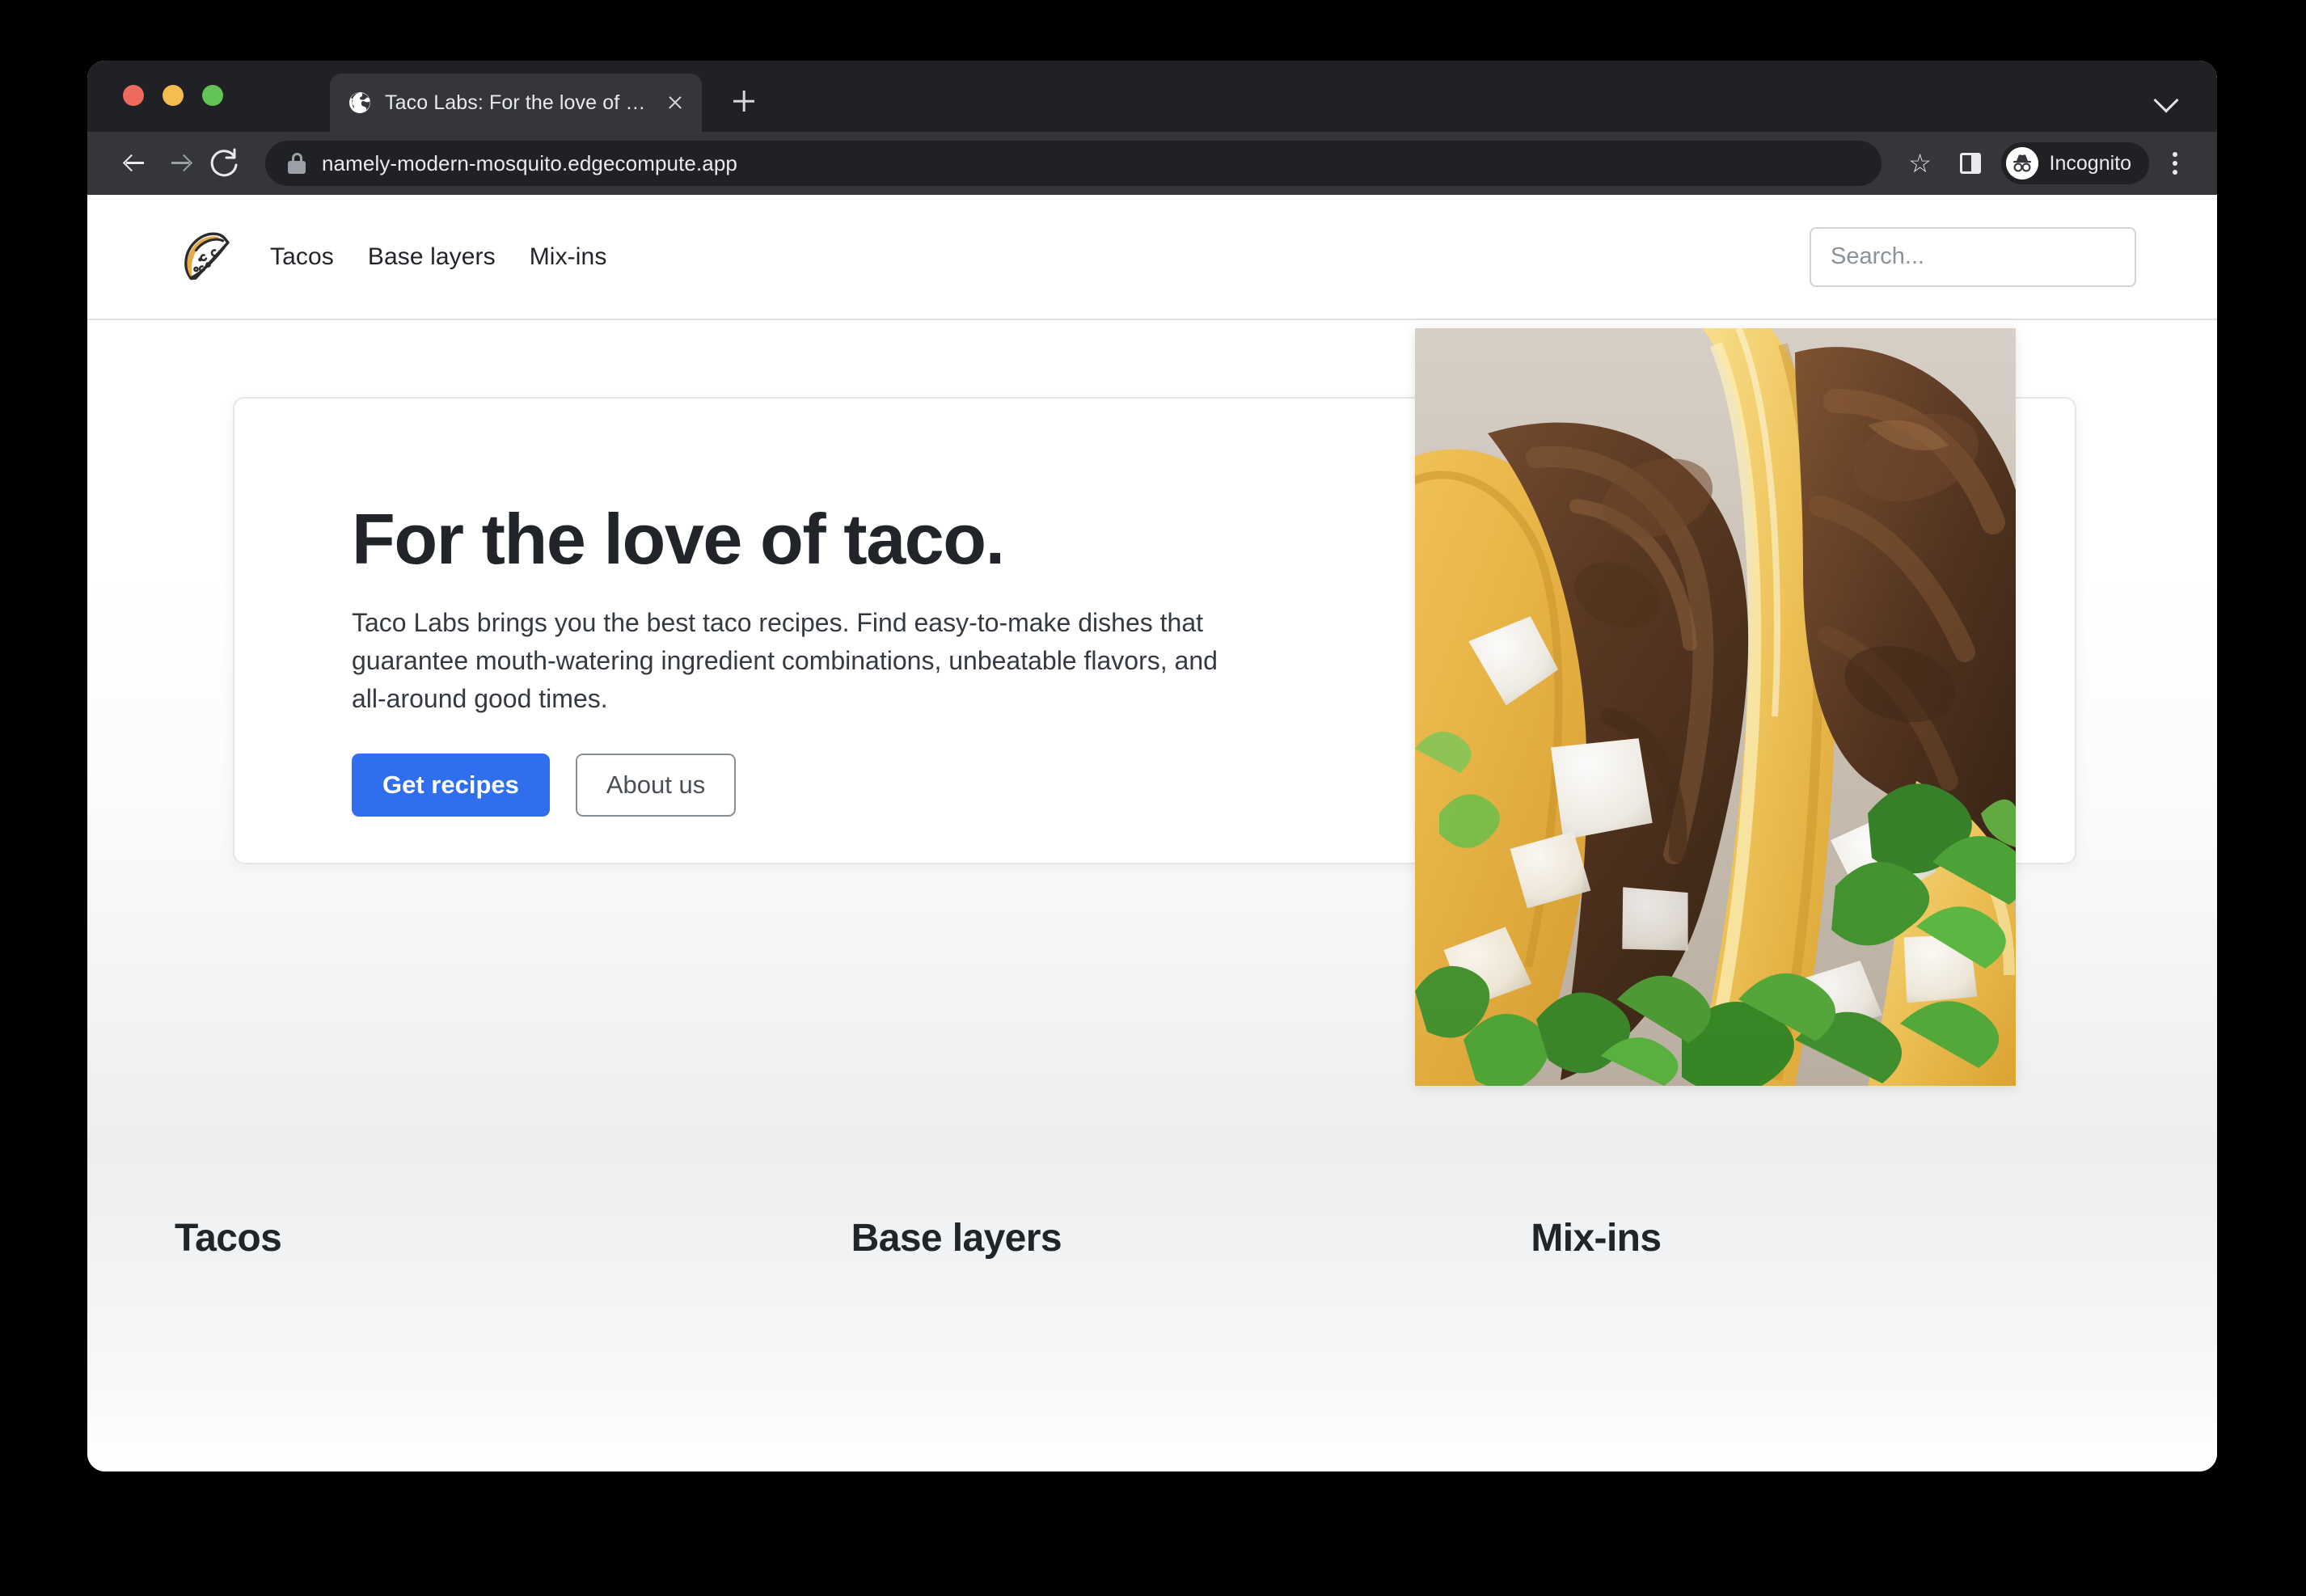 Image resolution: width=2306 pixels, height=1596 pixels. What do you see at coordinates (2175, 163) in the screenshot?
I see `kebab-menu-icon` at bounding box center [2175, 163].